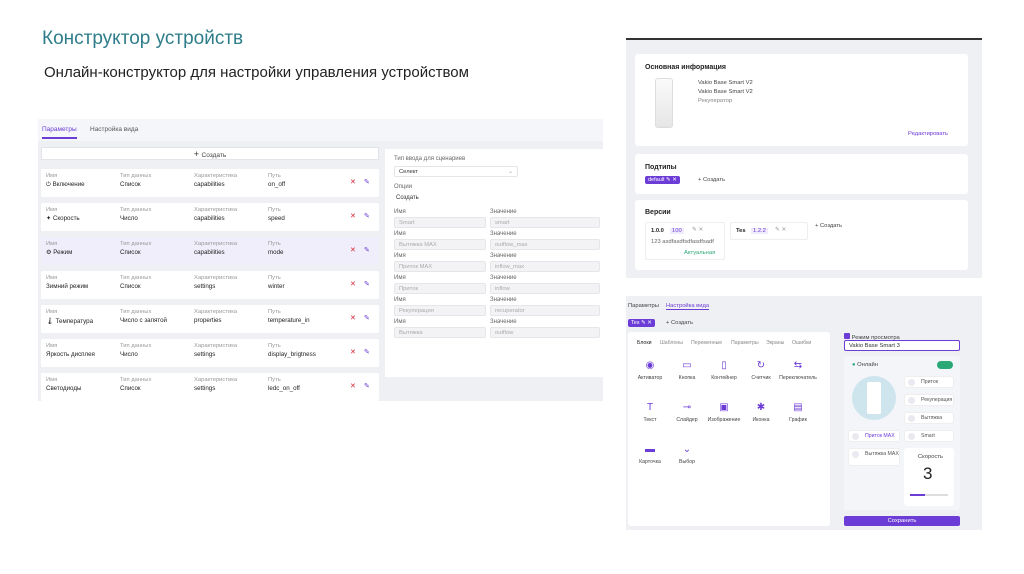 The image size is (1024, 574). I want to click on option-name-input: Smart, so click(440, 222).